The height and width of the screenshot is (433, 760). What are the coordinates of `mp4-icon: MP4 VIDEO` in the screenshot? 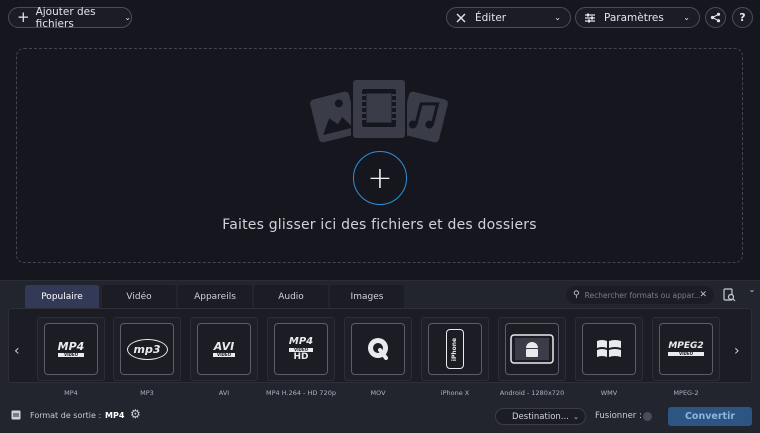 It's located at (71, 349).